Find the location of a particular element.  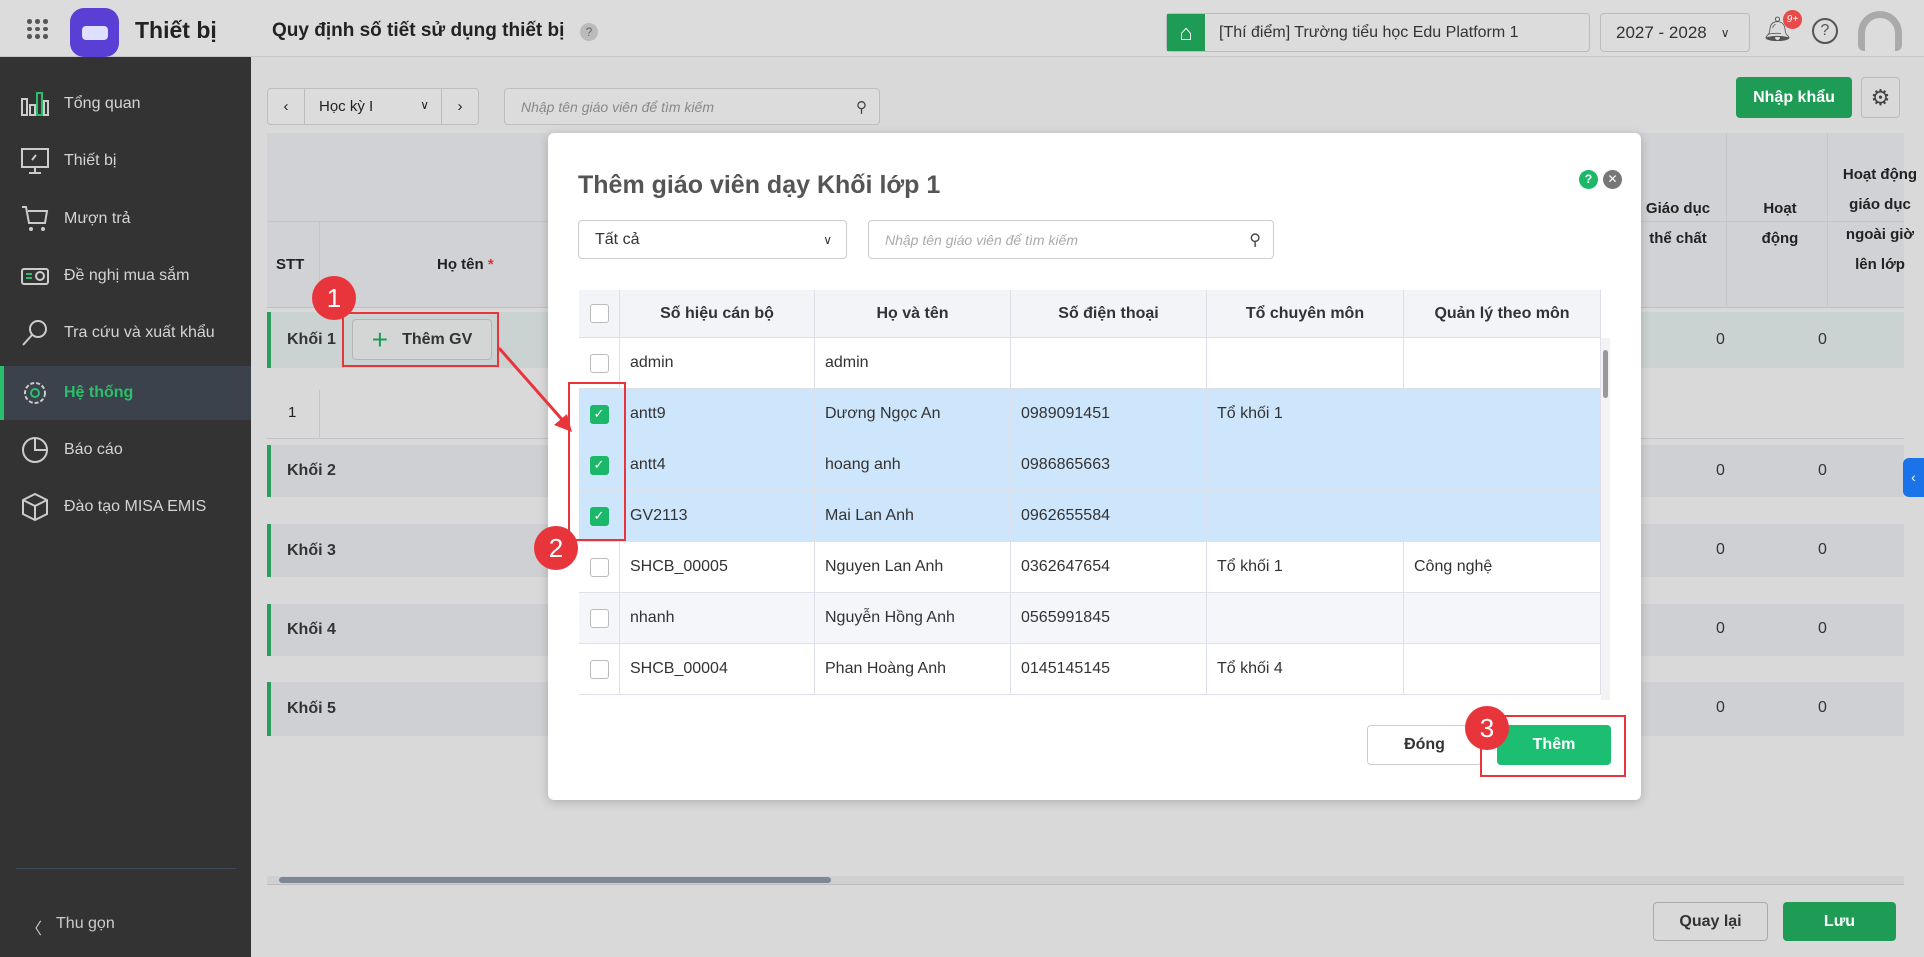

annotation-badge-2: 2 is located at coordinates (556, 548).